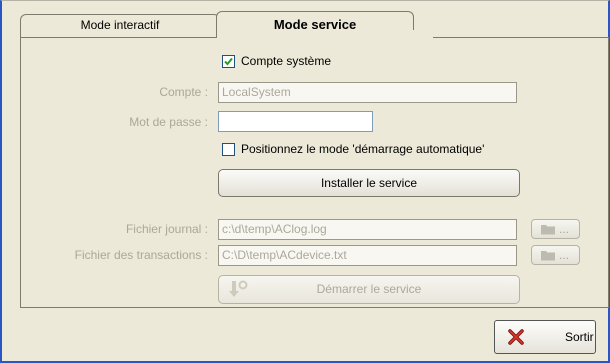 The height and width of the screenshot is (363, 610). I want to click on start-service-button: Démarrer le service, so click(369, 289).